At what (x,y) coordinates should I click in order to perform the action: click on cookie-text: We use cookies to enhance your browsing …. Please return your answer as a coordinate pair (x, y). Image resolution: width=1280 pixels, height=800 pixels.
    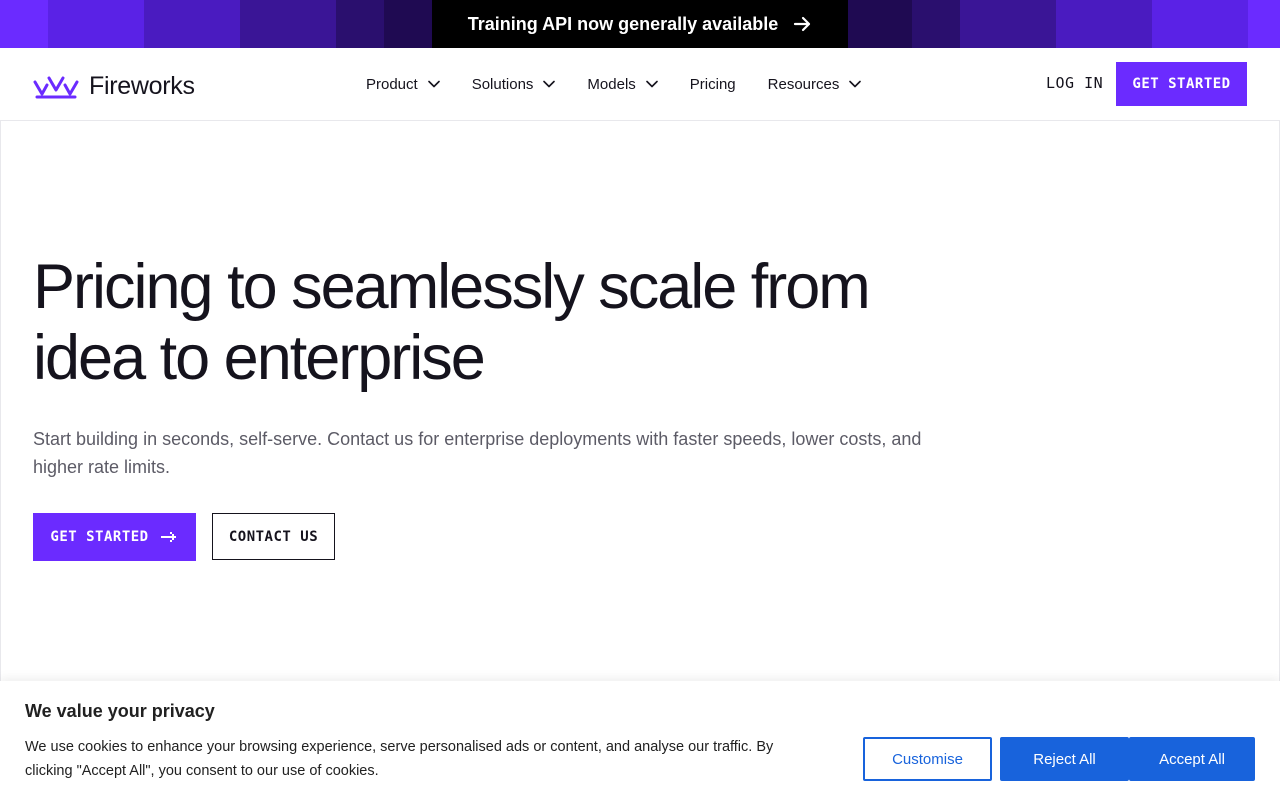
    Looking at the image, I should click on (399, 759).